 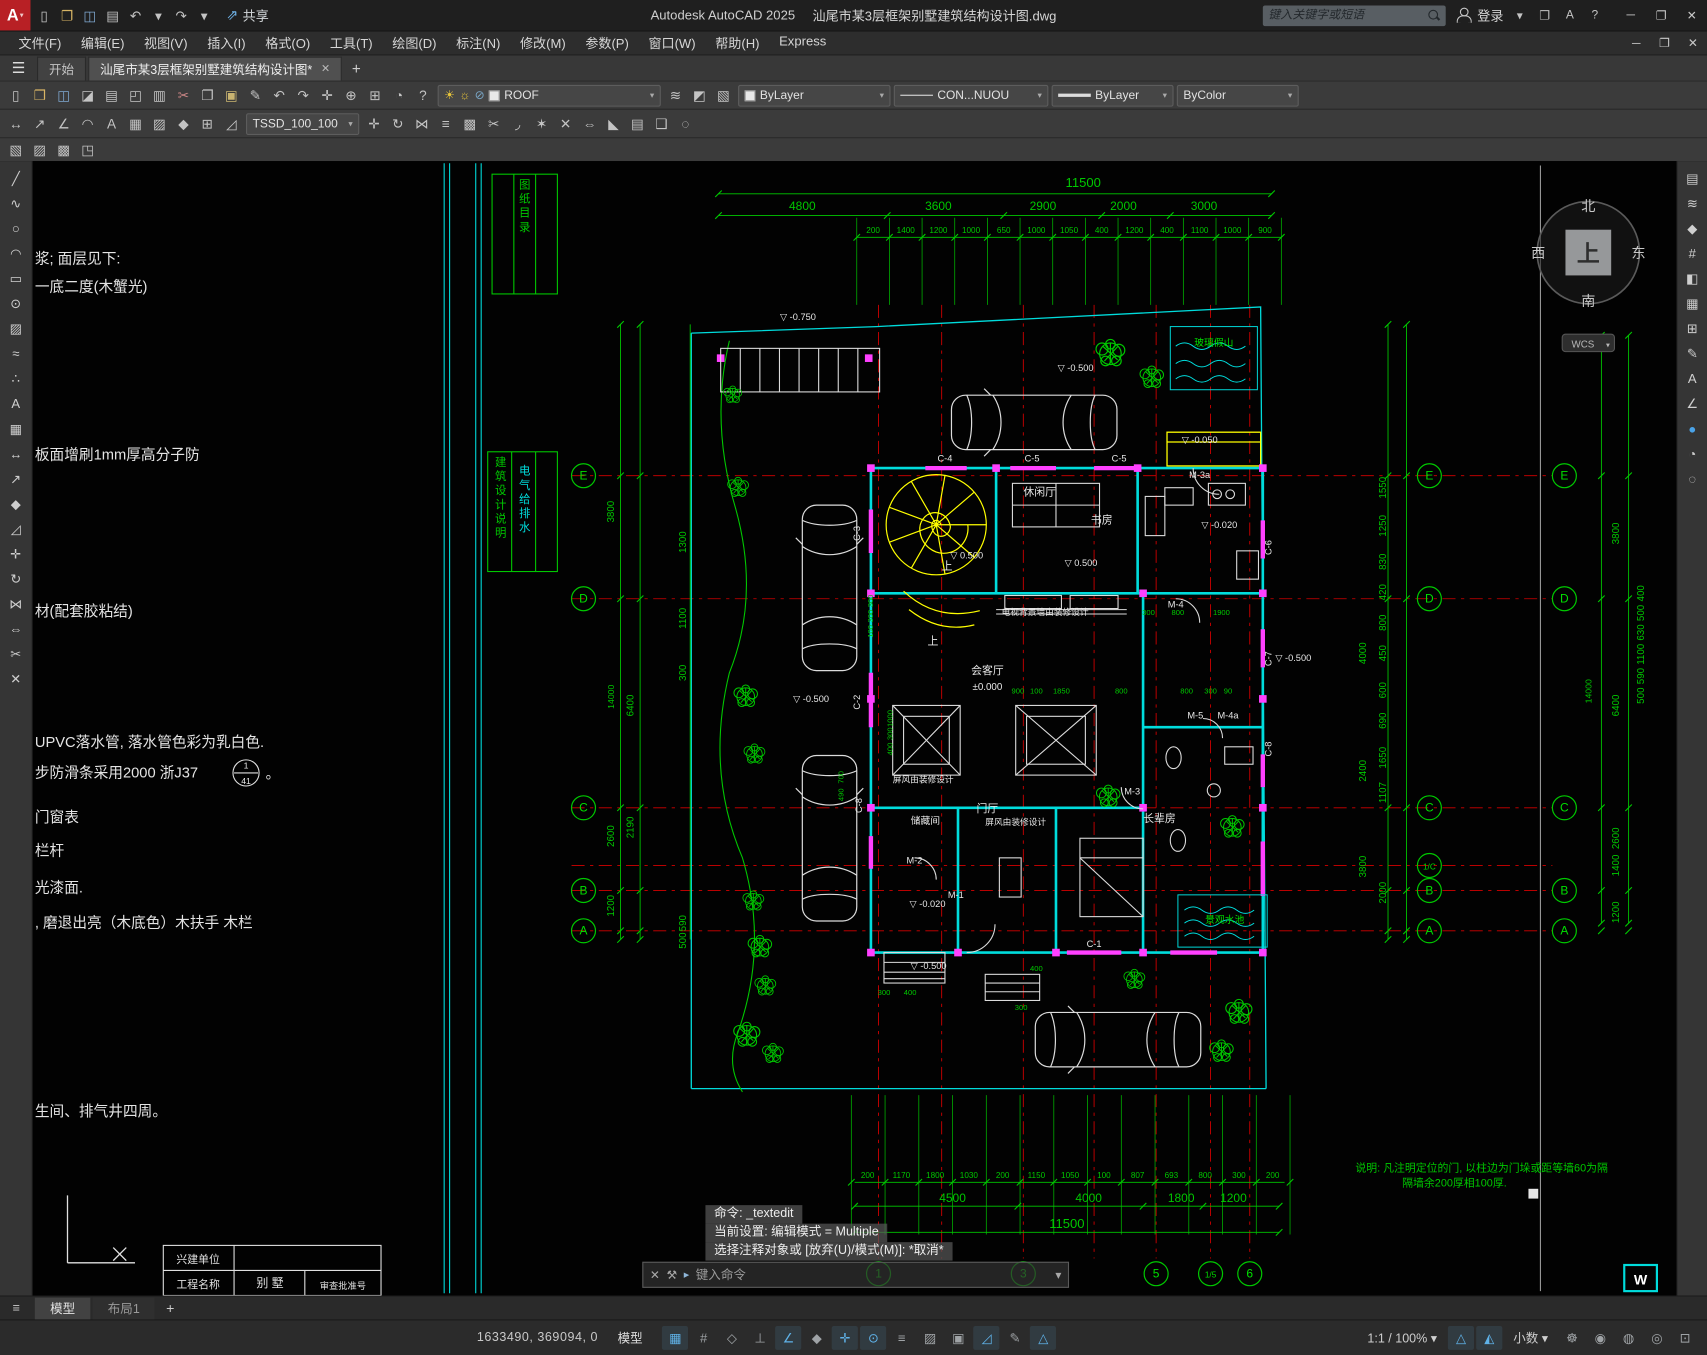 What do you see at coordinates (1692, 454) in the screenshot?
I see `visual-style-icon: ◔` at bounding box center [1692, 454].